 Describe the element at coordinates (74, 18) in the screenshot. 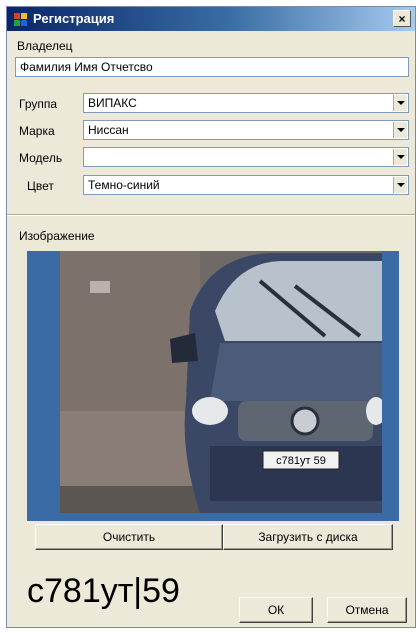

I see `window-title: Регистрация` at that location.